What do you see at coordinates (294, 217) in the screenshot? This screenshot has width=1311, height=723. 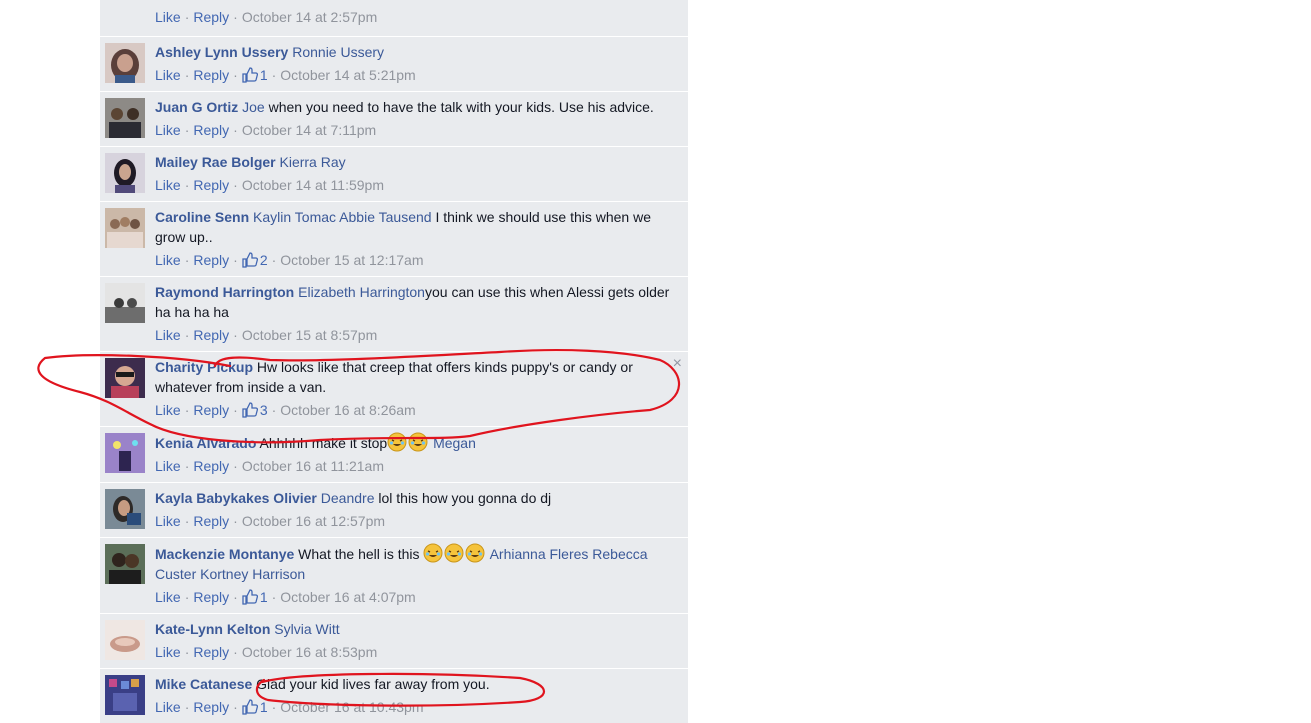 I see `tagged-user: Kaylin Tomac` at bounding box center [294, 217].